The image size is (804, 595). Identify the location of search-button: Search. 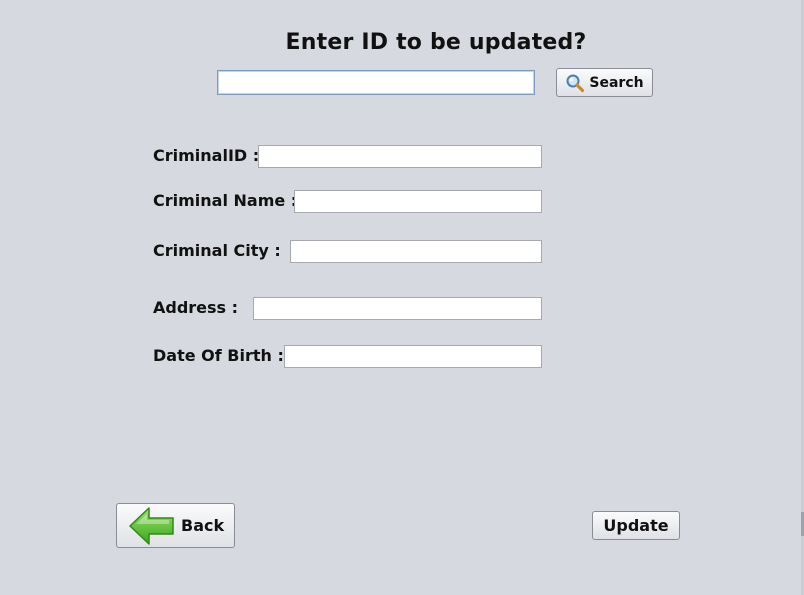
(604, 82).